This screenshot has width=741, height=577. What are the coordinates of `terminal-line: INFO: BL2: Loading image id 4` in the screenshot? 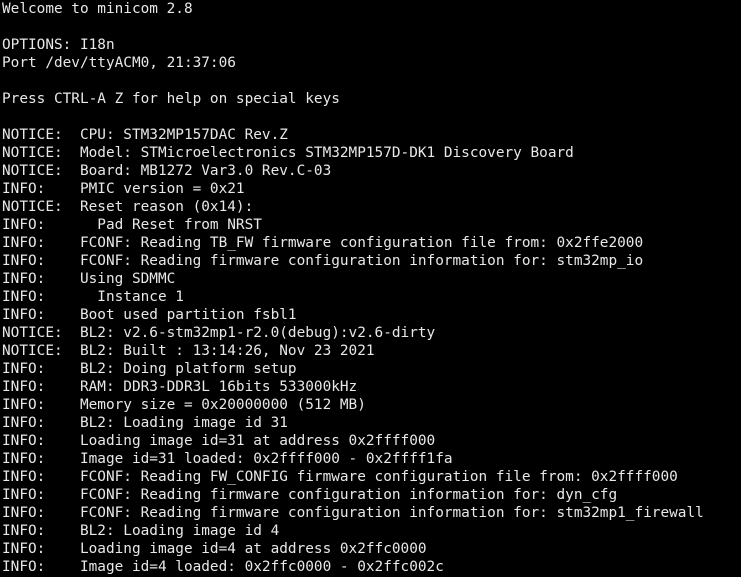 It's located at (141, 531).